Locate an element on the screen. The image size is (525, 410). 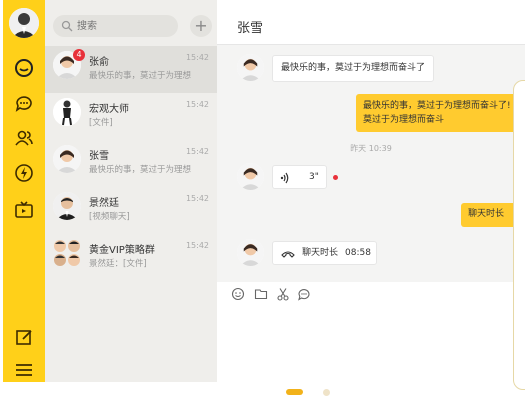
voice-message: 3" is located at coordinates (299, 177).